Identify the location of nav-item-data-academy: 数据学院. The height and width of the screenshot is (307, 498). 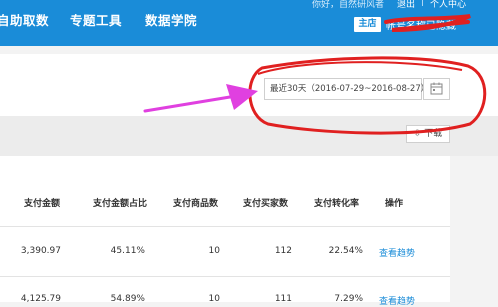
(171, 19).